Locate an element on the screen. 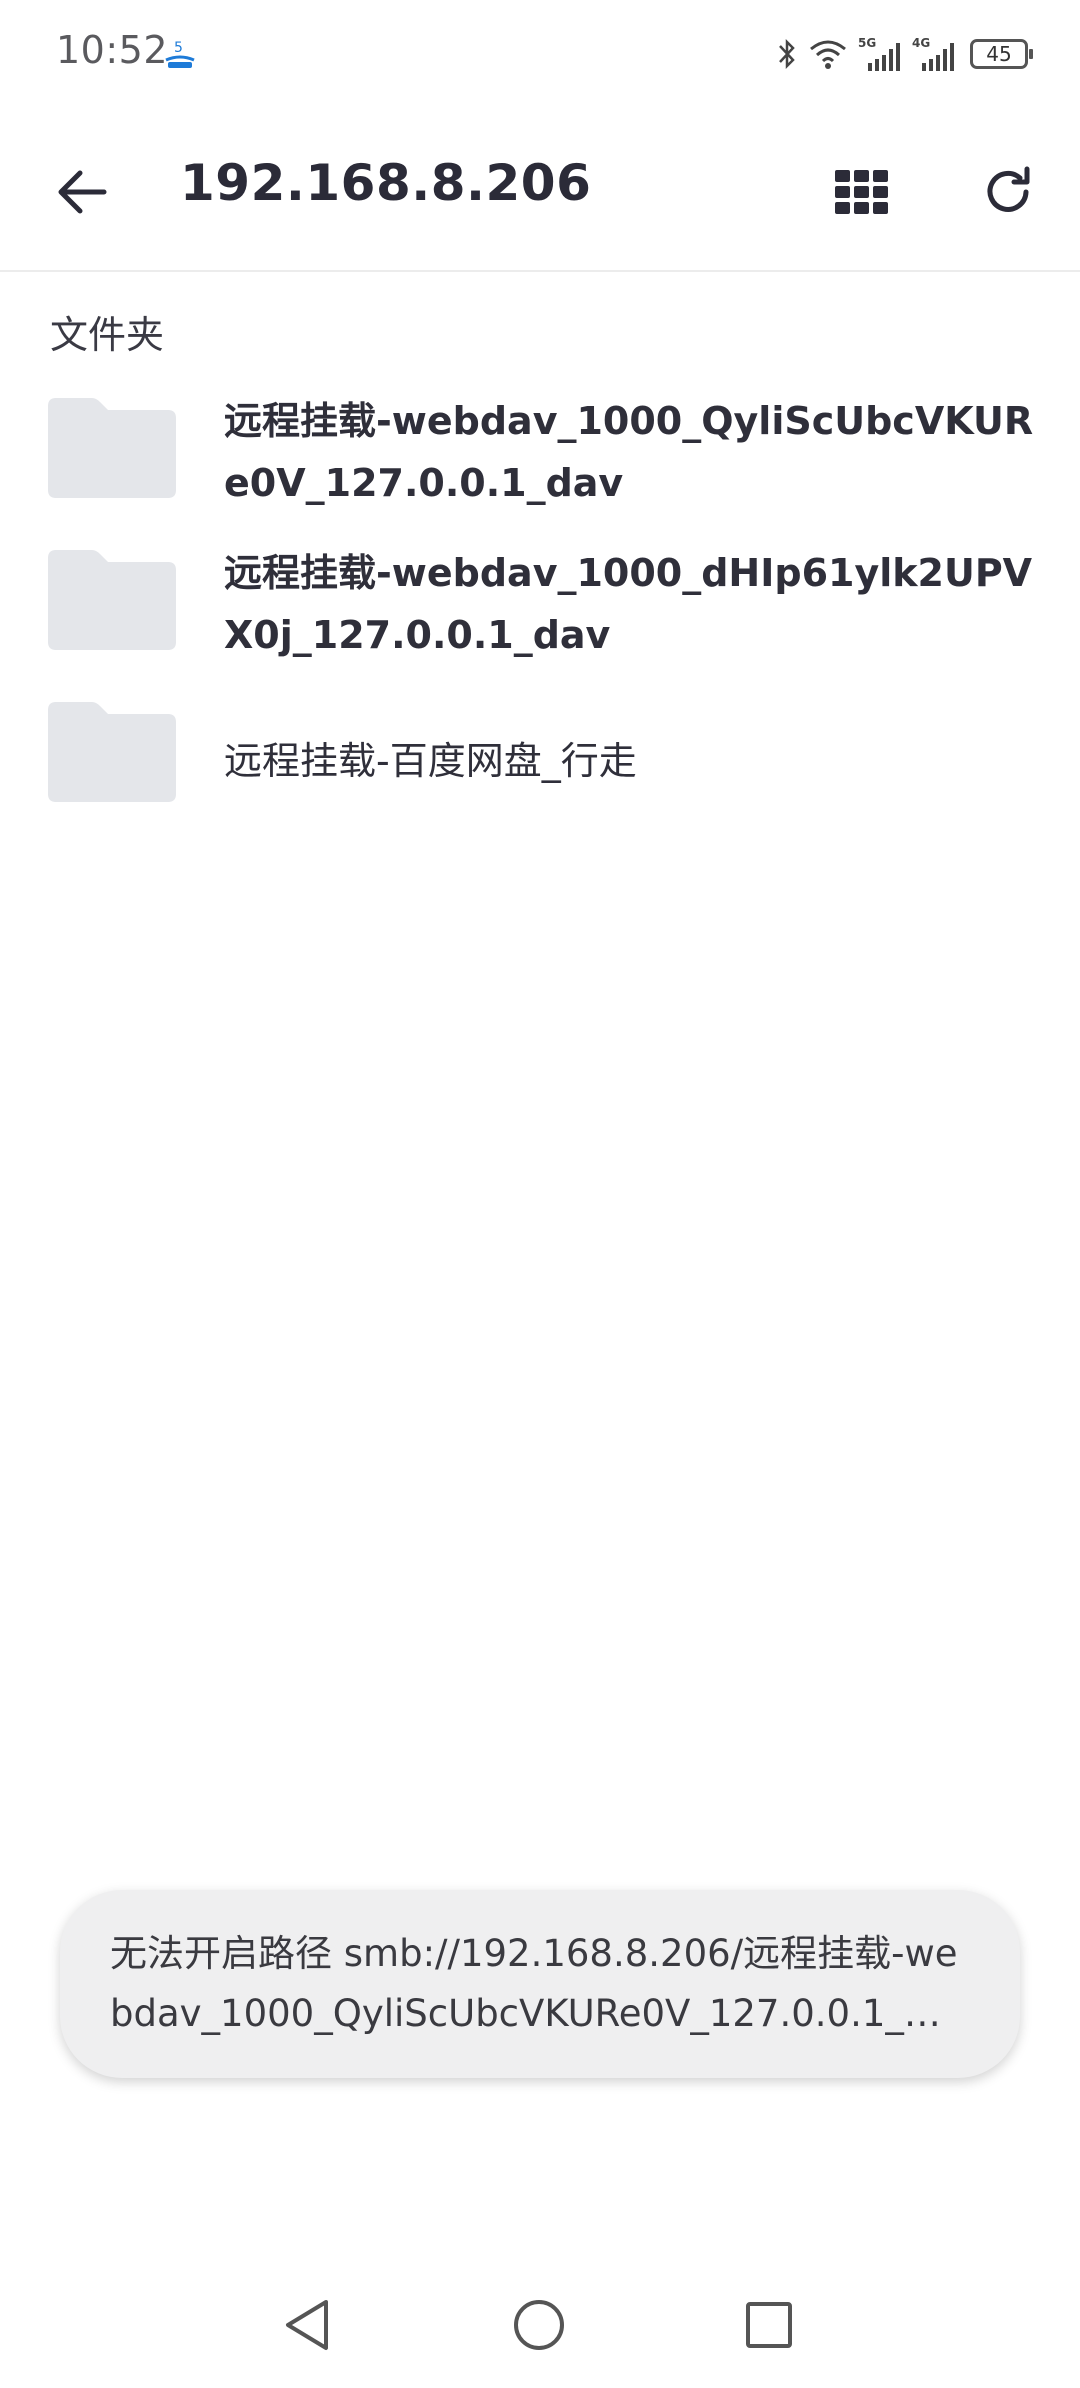  folder-name: 远程挂载-百度网盘_行走 is located at coordinates (430, 761).